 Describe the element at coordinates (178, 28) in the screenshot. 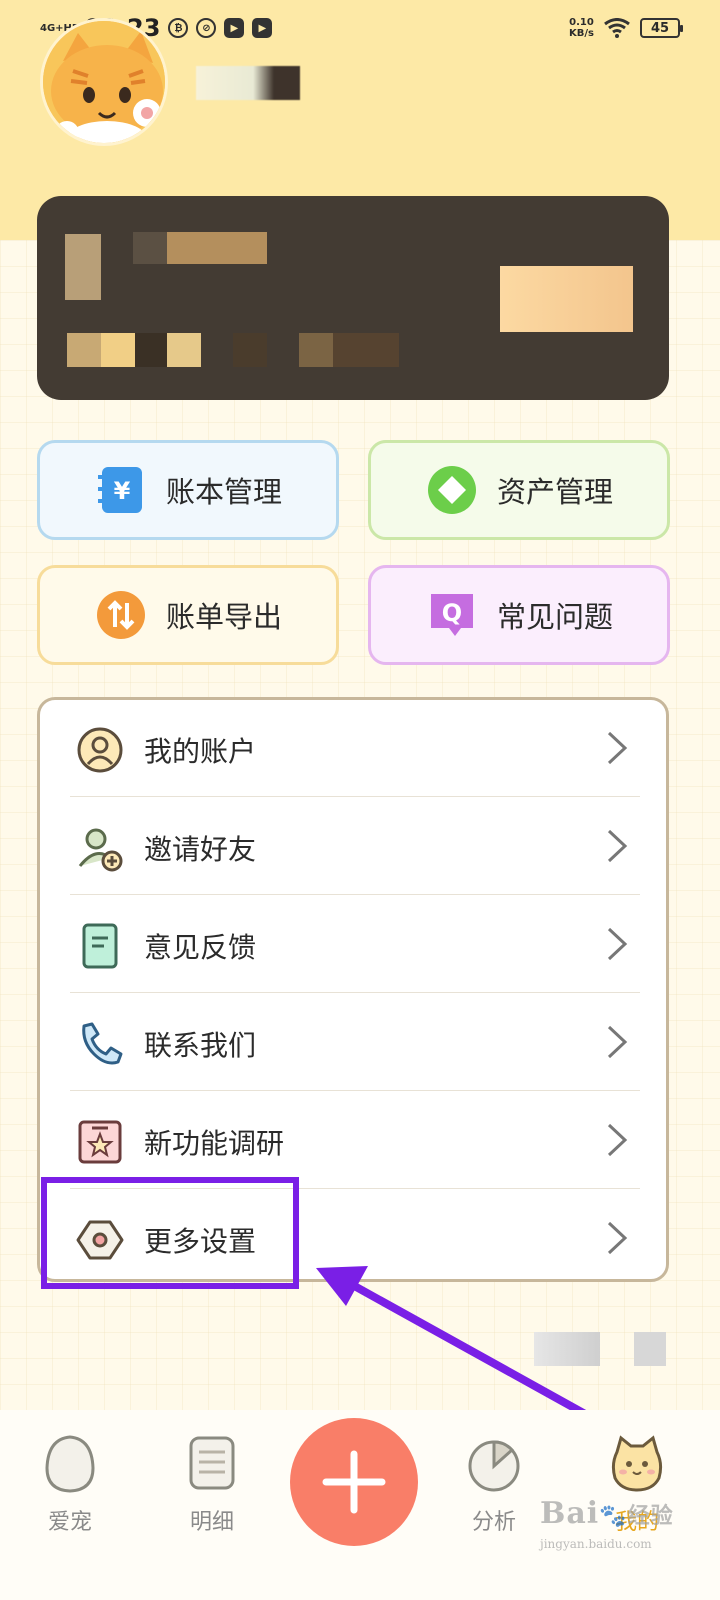

I see `notification-app-icon: ₿` at that location.